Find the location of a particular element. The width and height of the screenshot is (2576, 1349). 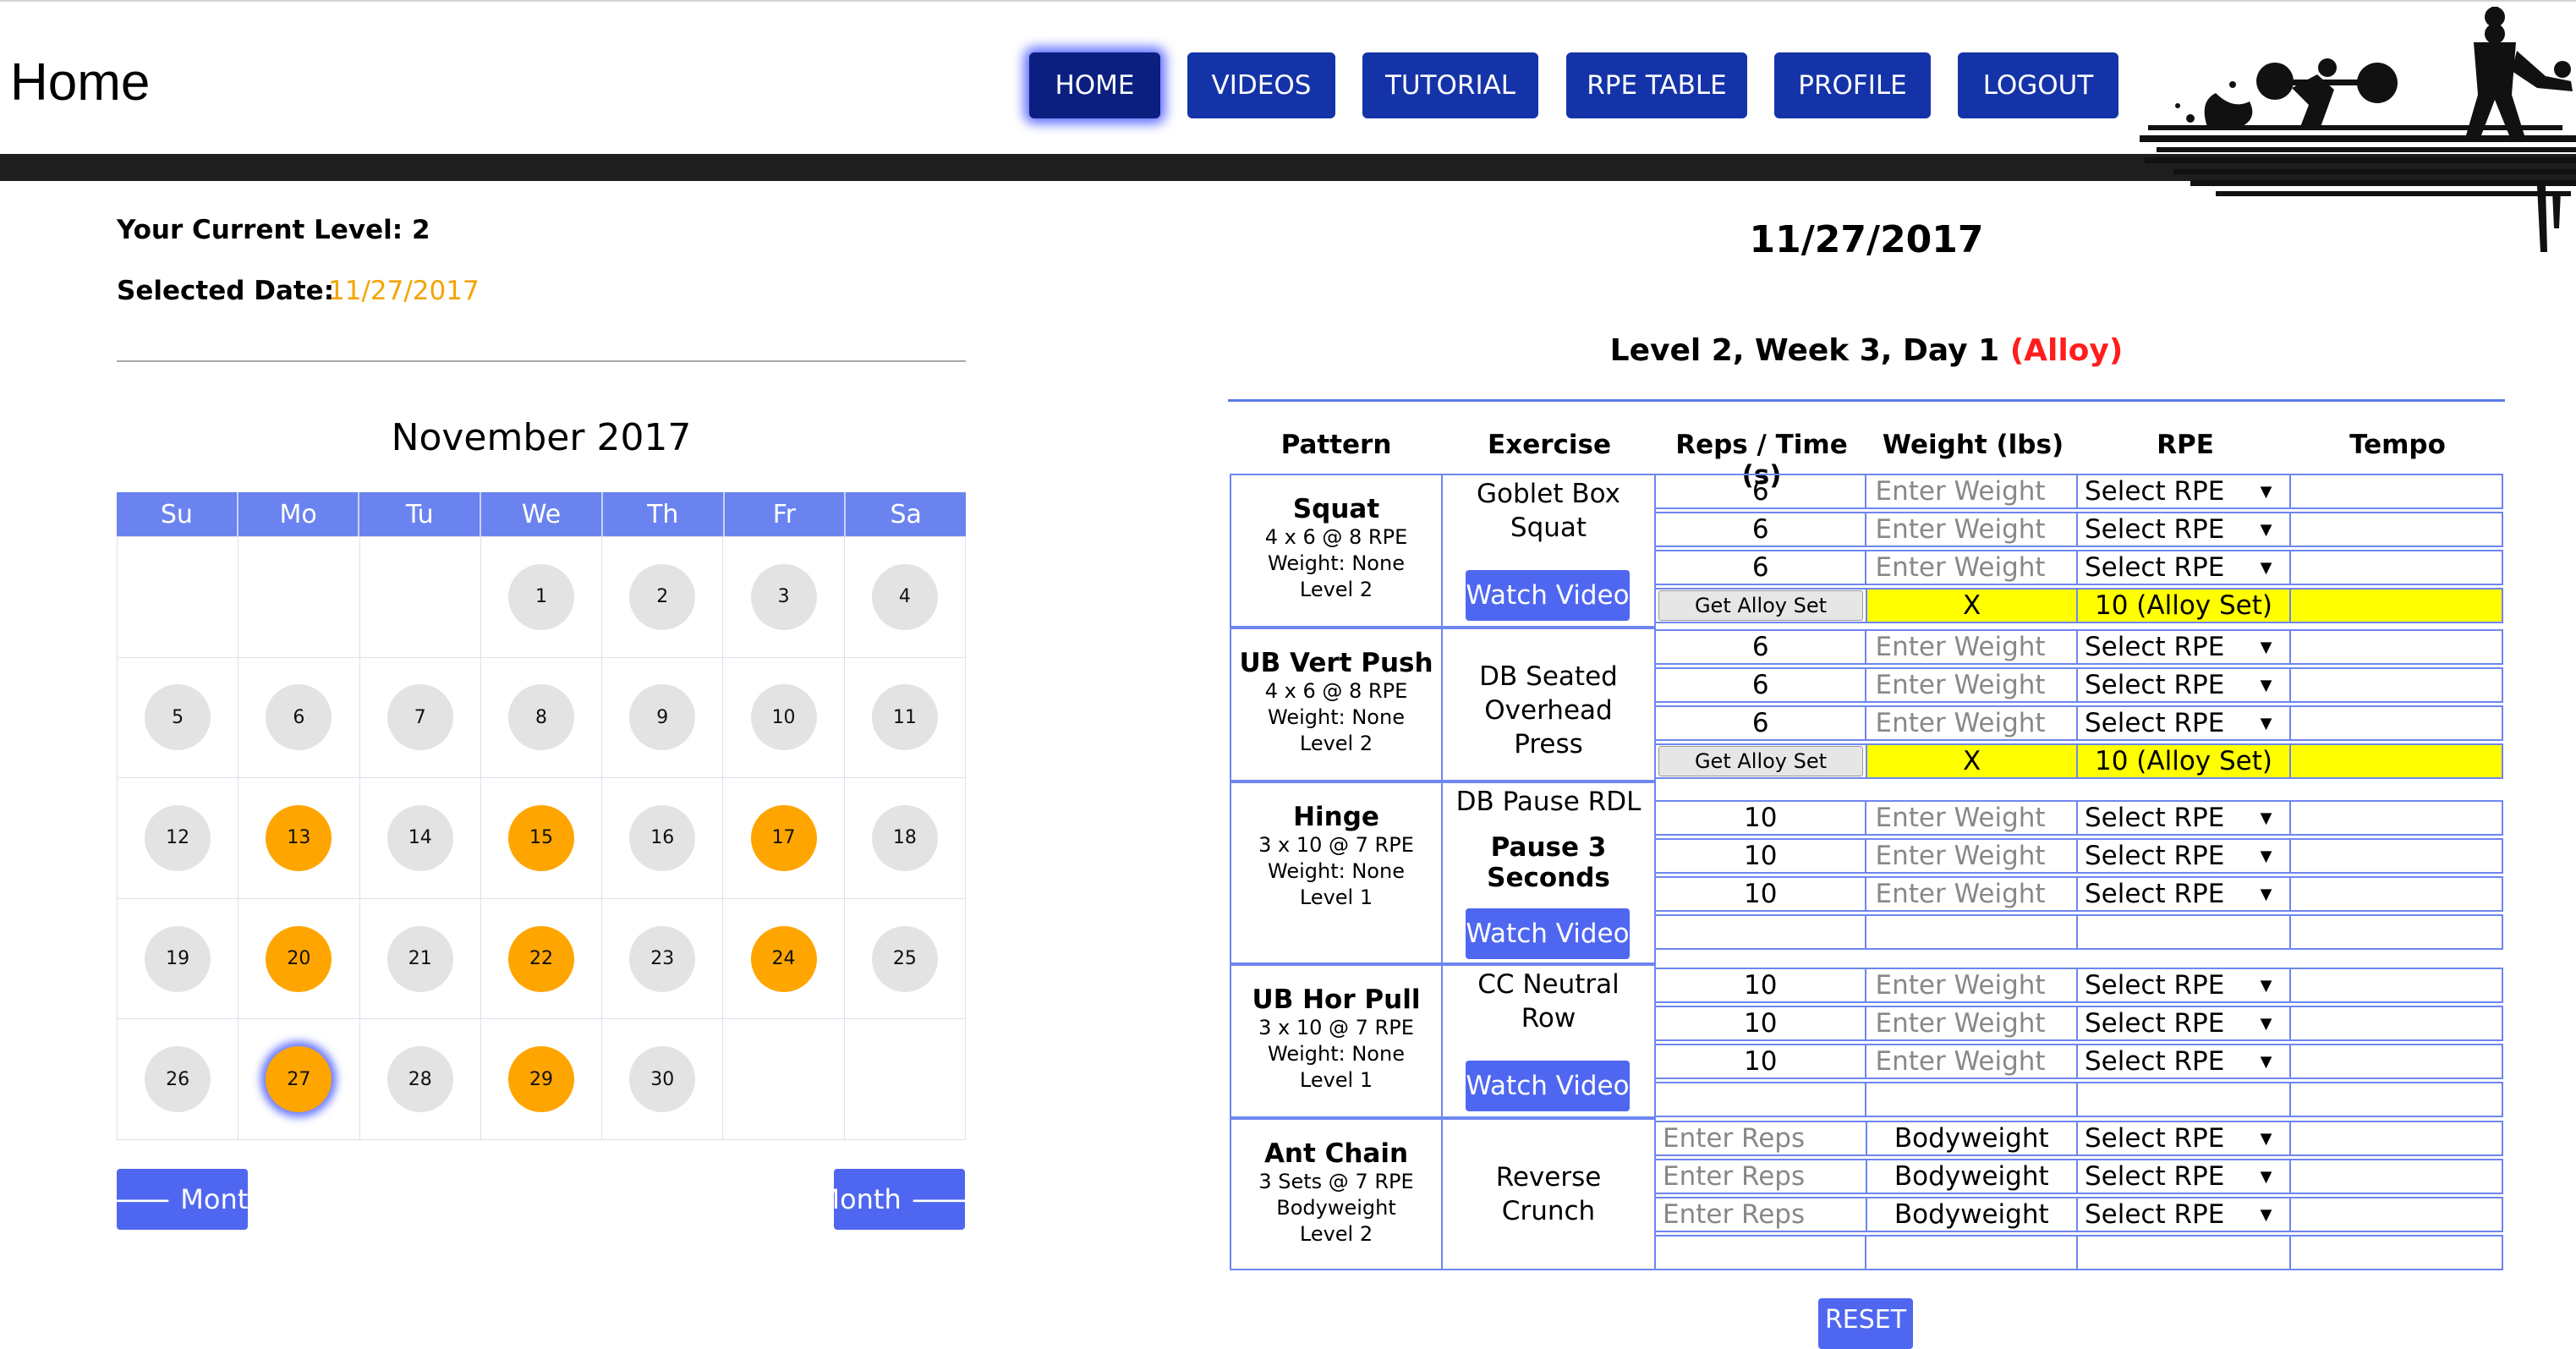

calendar-cell: 24 is located at coordinates (784, 959).